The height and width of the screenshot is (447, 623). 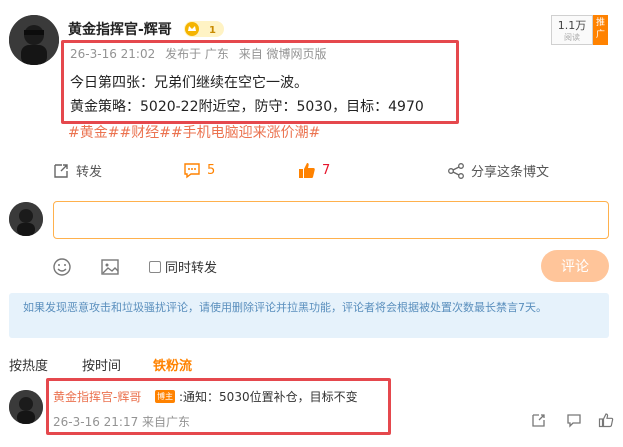 What do you see at coordinates (89, 172) in the screenshot?
I see `repost-label: 转发` at bounding box center [89, 172].